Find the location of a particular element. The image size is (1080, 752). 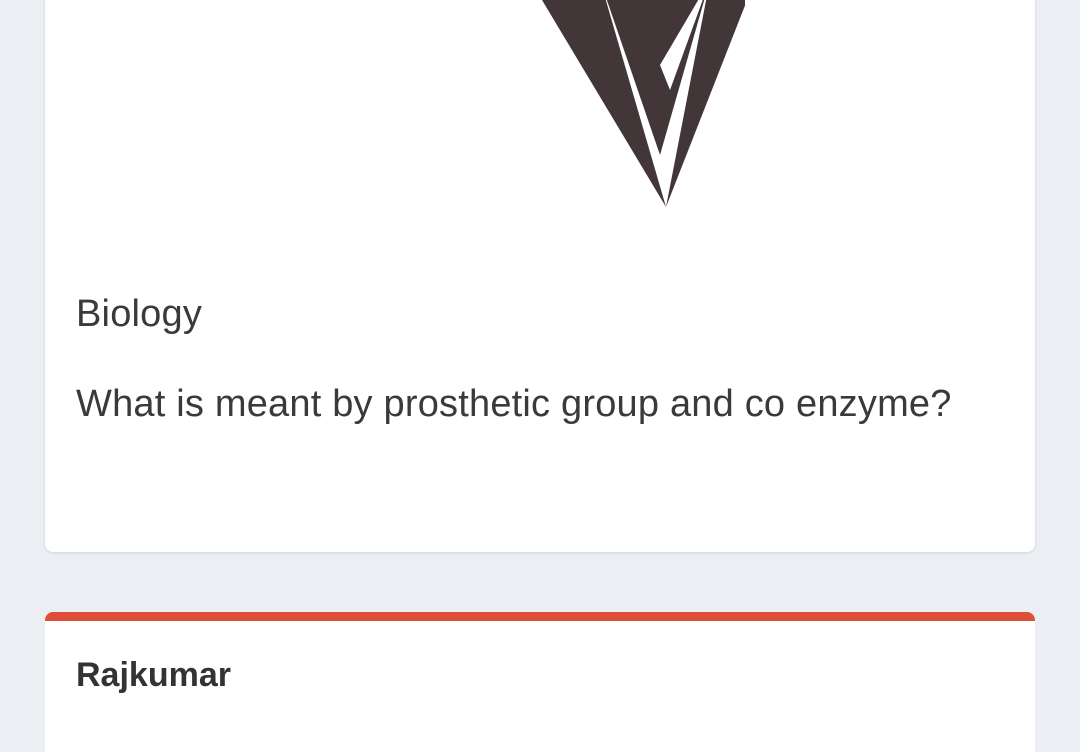

answer-accent-bar is located at coordinates (540, 616).